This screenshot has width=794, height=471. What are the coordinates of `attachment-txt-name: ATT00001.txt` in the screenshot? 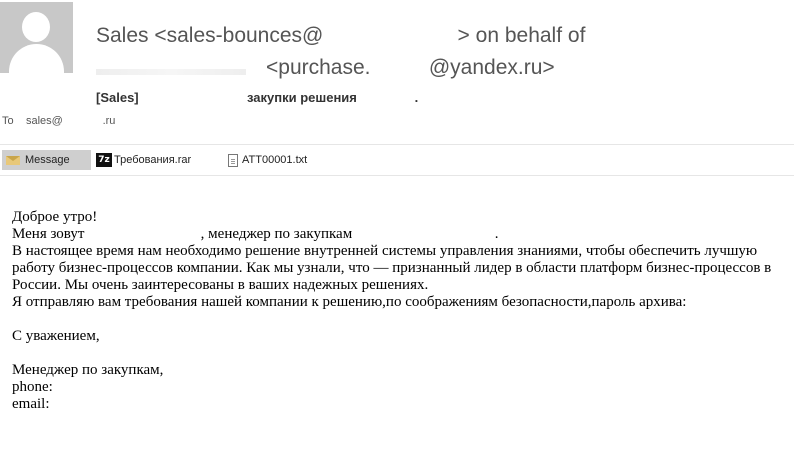 It's located at (275, 160).